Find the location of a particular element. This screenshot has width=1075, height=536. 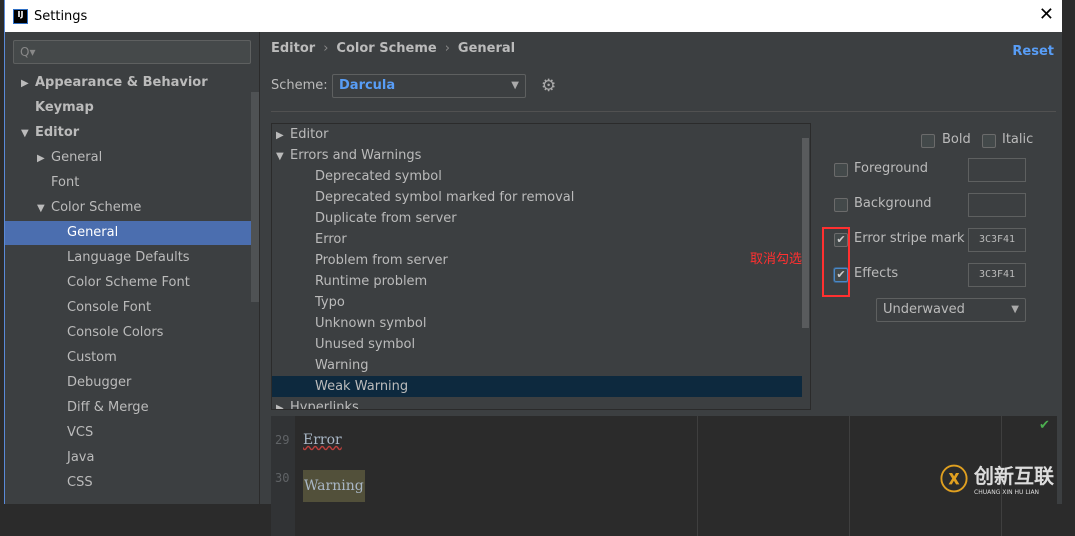

sidebar-item: VCS is located at coordinates (128, 433).